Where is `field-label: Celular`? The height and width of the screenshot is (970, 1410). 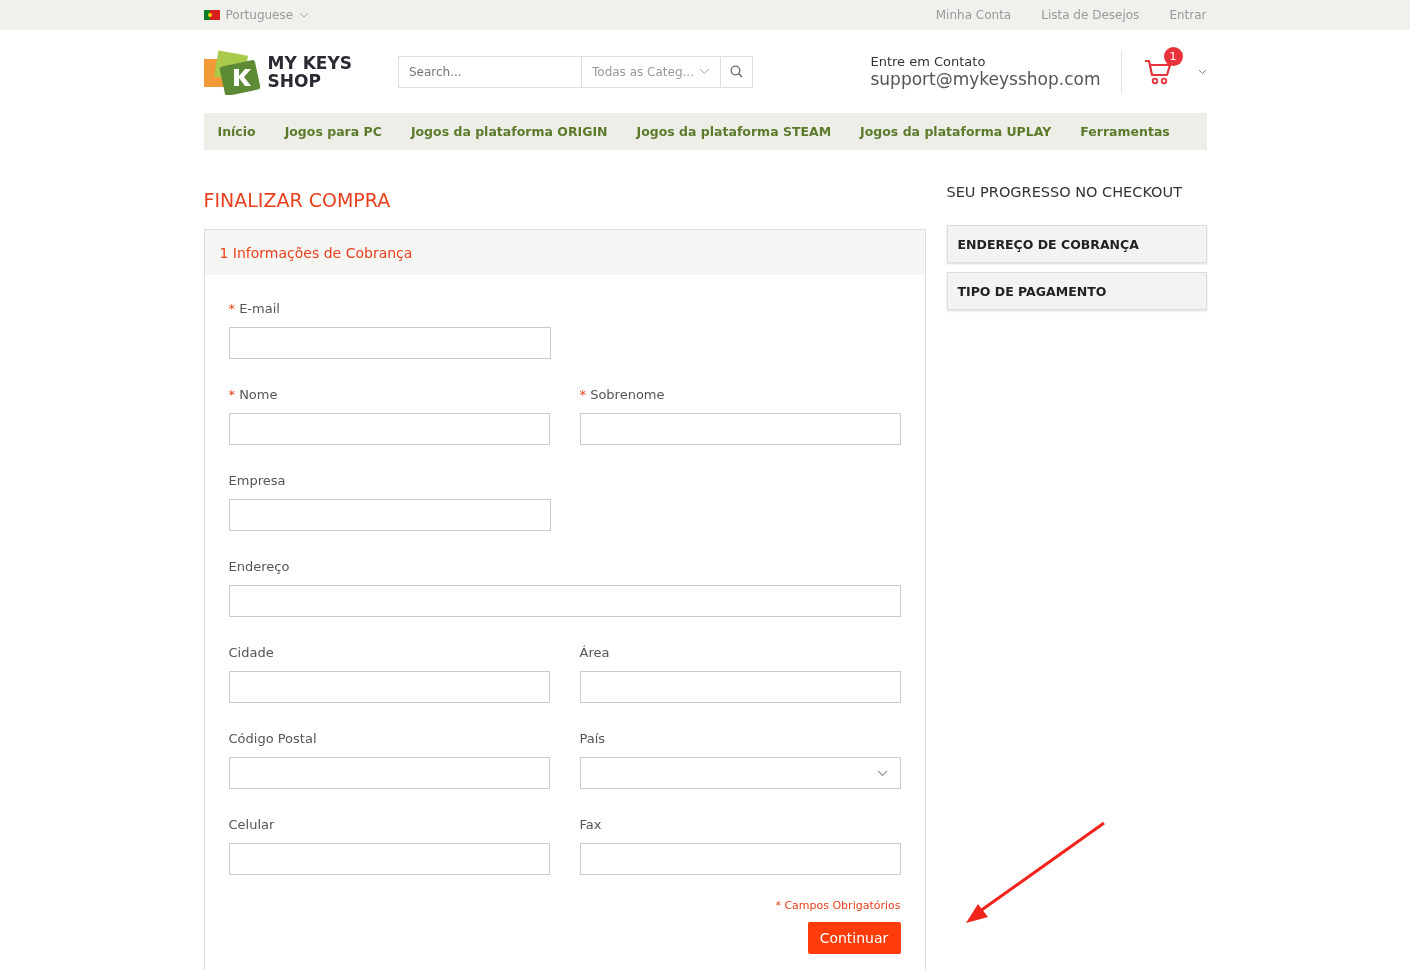 field-label: Celular is located at coordinates (252, 825).